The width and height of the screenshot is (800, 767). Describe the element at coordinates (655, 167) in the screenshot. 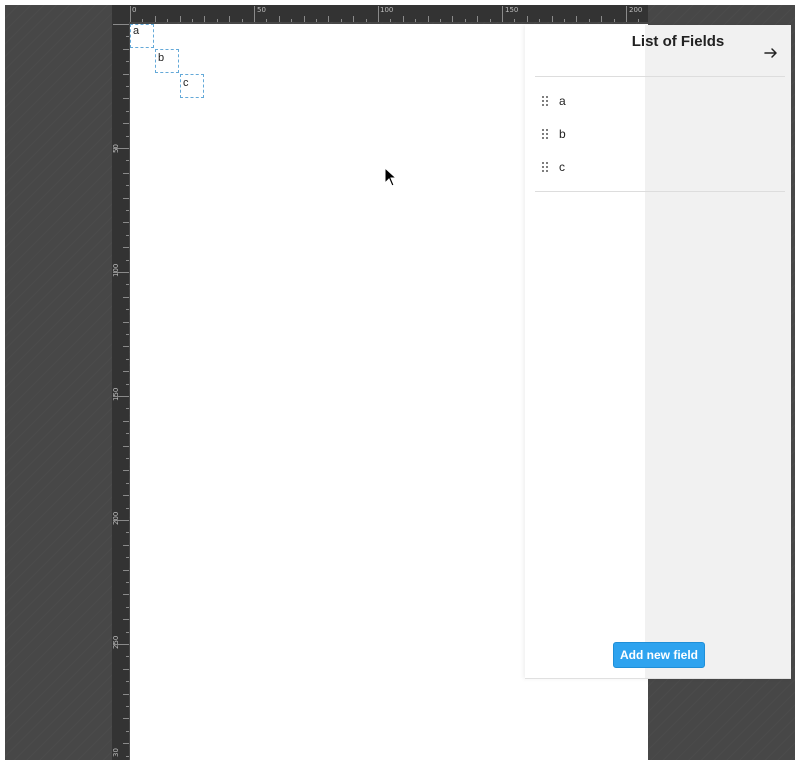

I see `field-list-item-c: c` at that location.